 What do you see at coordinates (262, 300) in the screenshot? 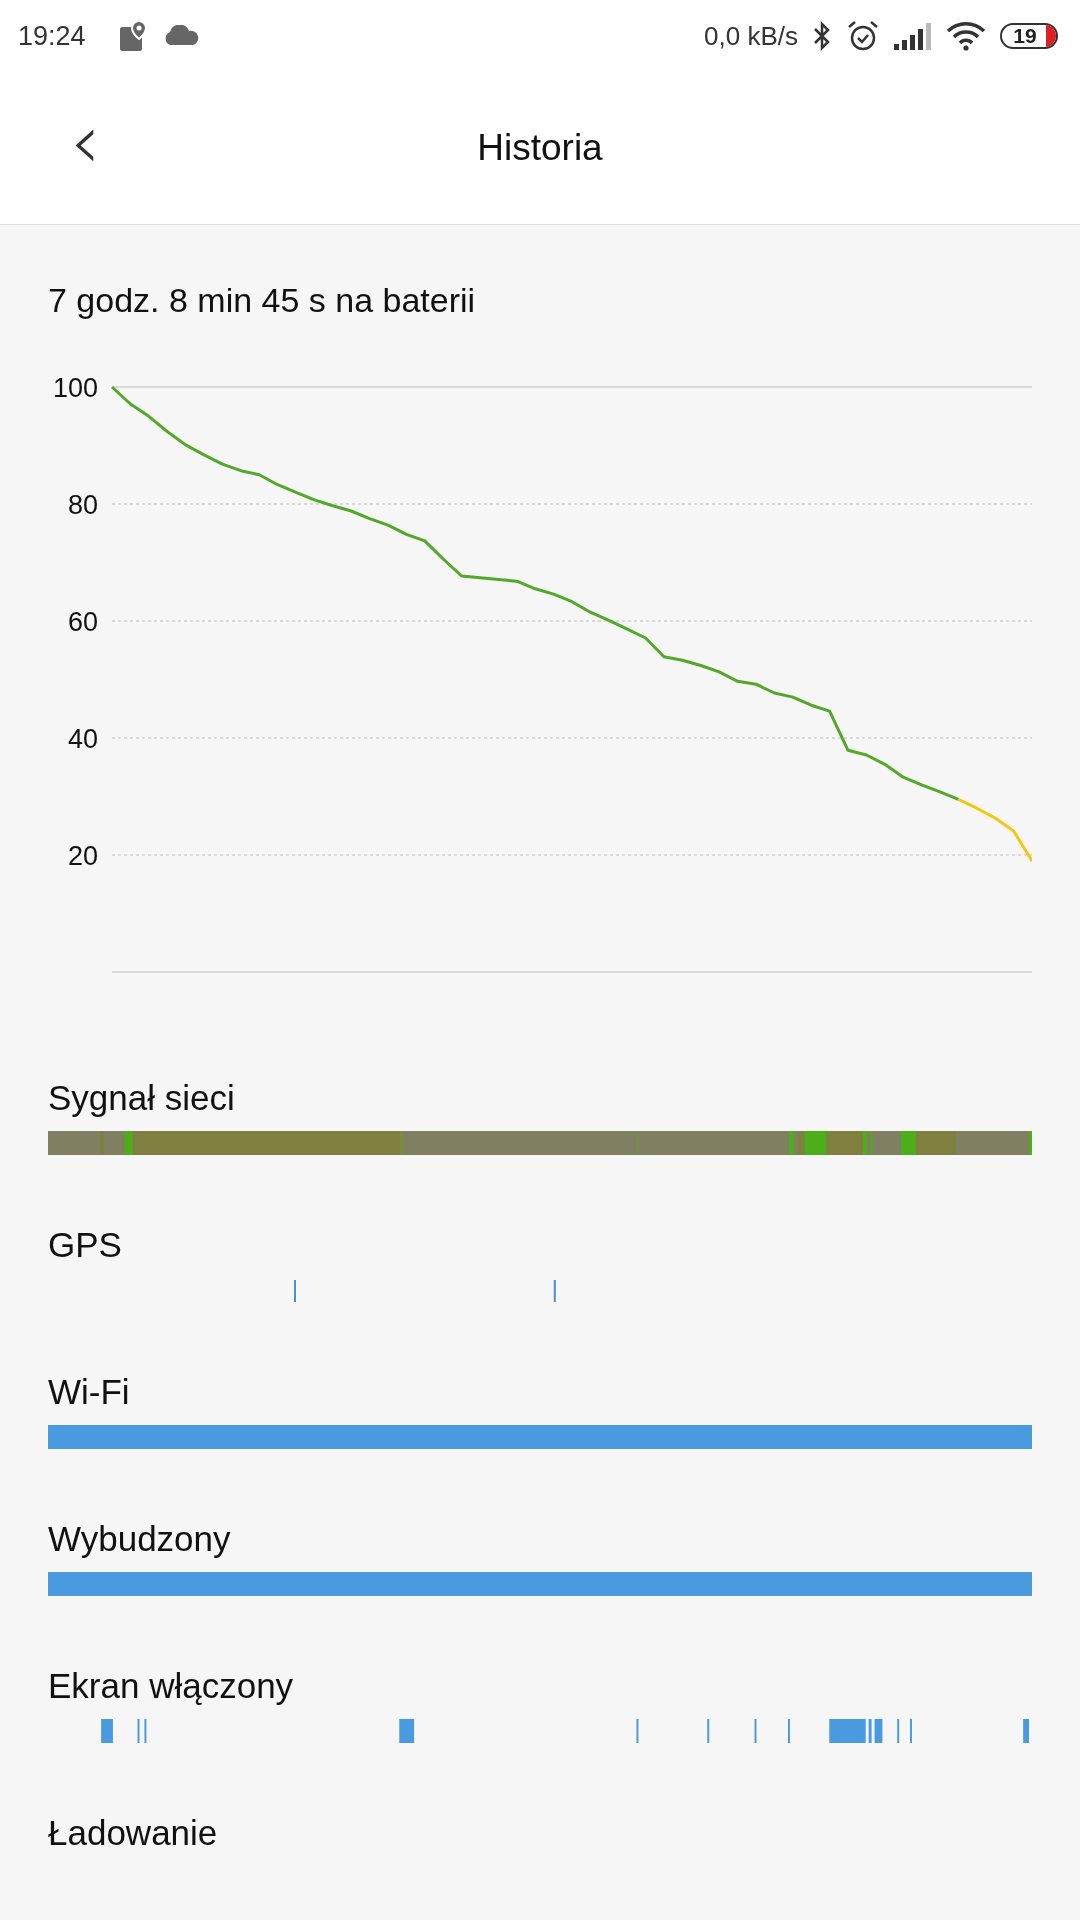
I see `battery-duration: 7 godz. 8 min 45 s na baterii` at bounding box center [262, 300].